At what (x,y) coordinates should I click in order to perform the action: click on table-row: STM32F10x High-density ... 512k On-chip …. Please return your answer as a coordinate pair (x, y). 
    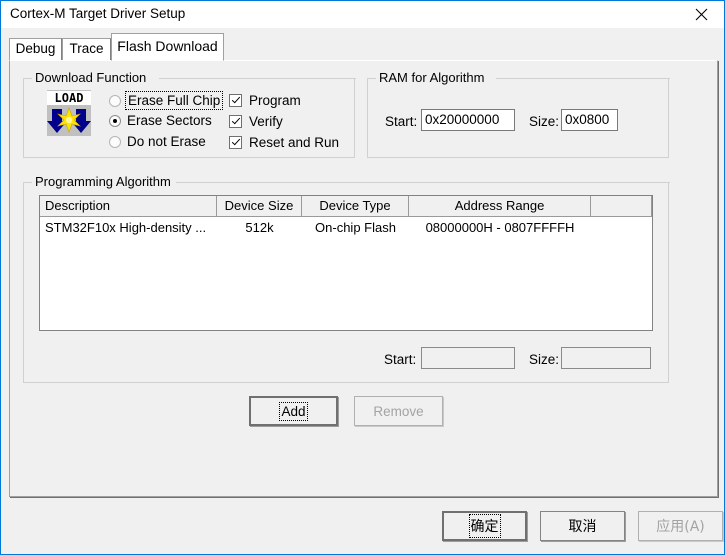
    Looking at the image, I should click on (346, 228).